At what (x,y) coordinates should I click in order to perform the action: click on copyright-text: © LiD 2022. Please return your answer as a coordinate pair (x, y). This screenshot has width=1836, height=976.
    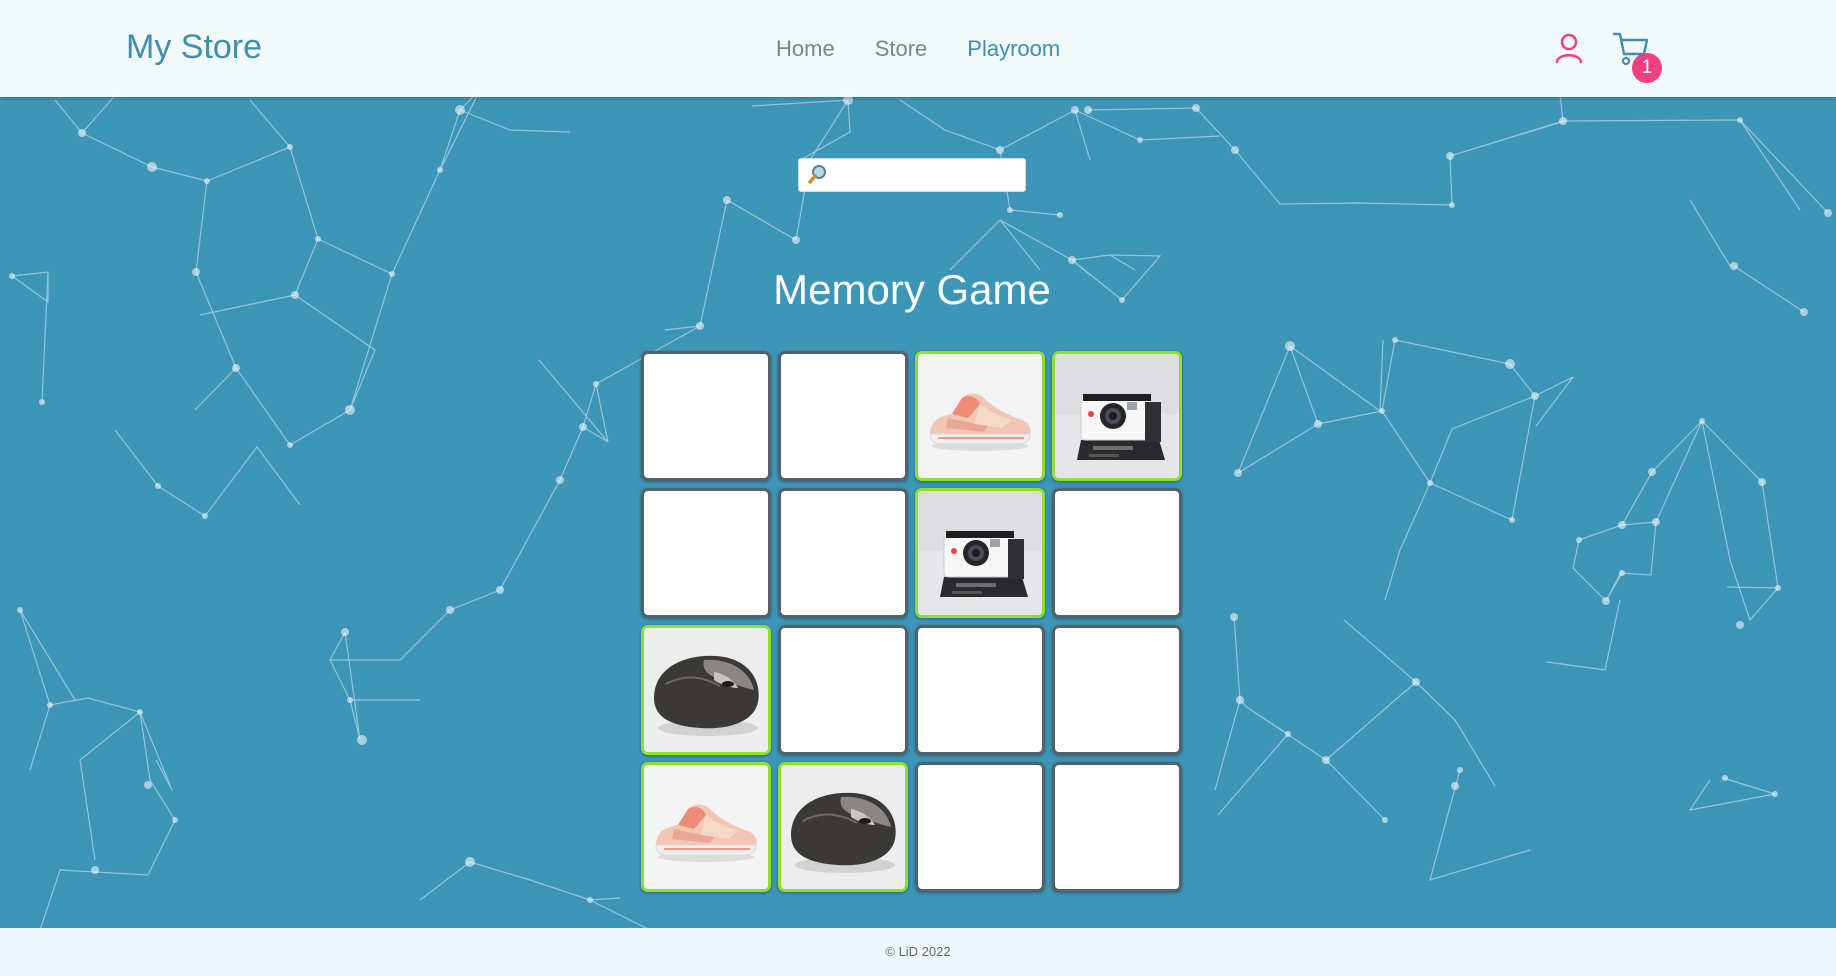
    Looking at the image, I should click on (918, 951).